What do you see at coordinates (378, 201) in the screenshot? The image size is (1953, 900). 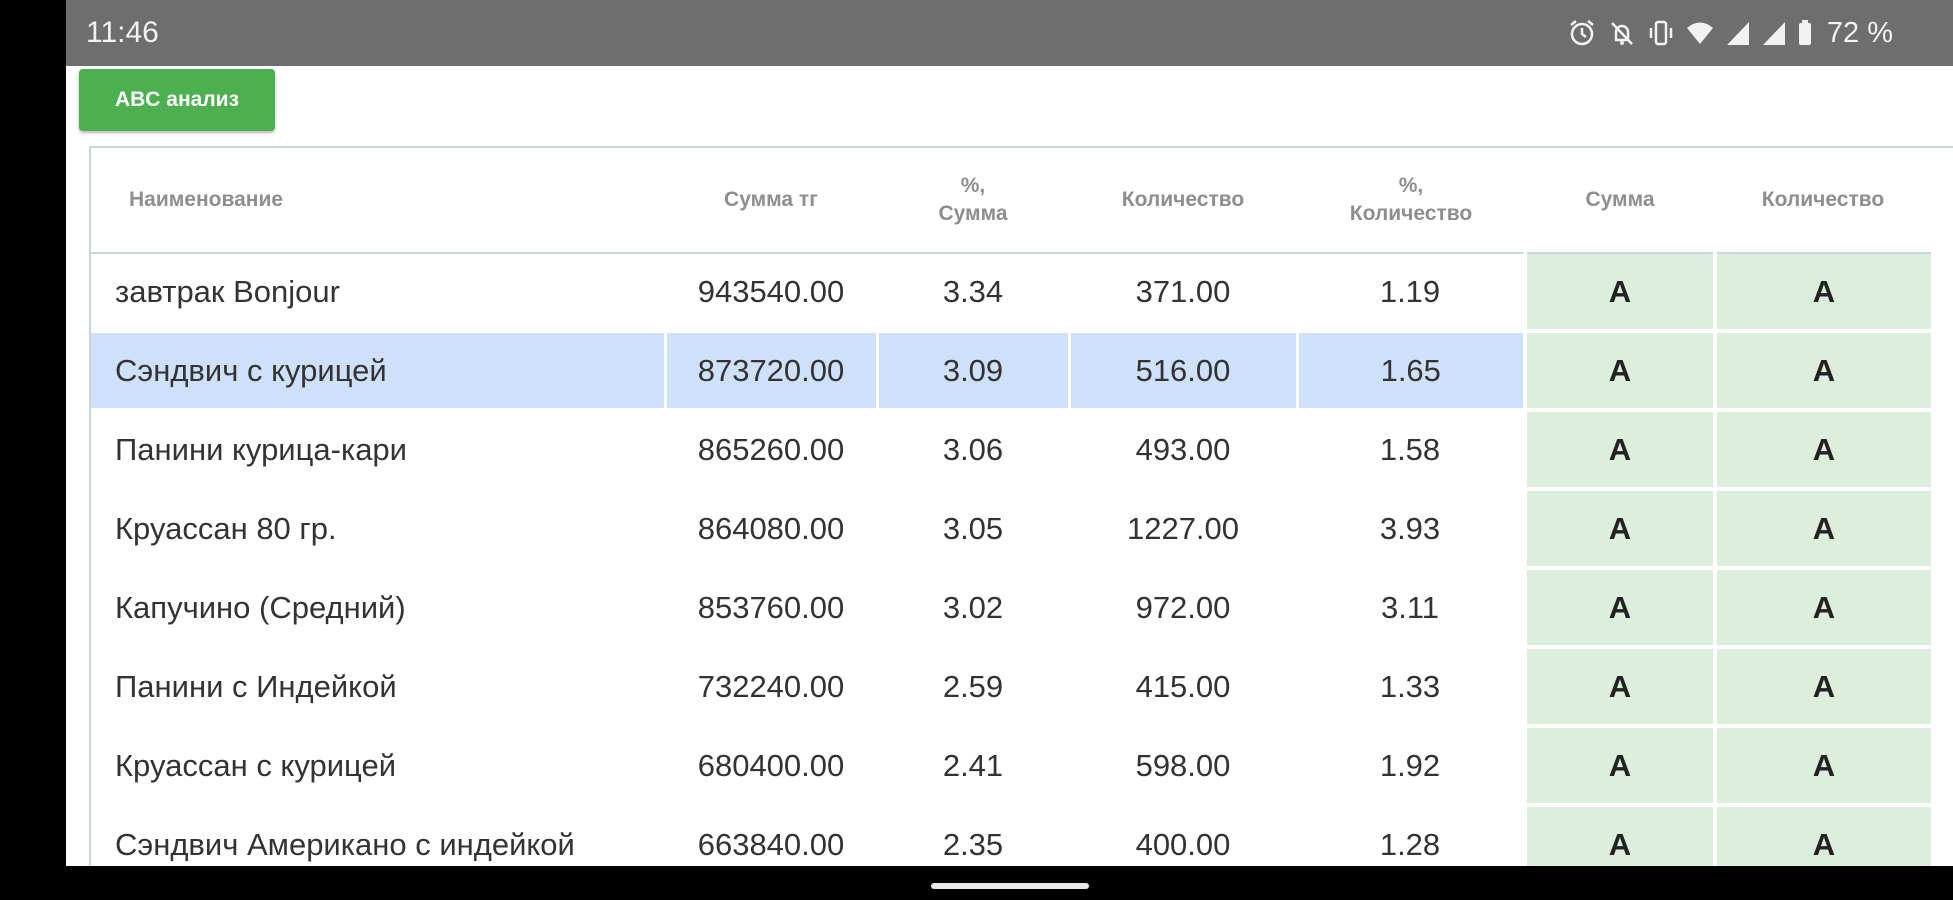 I see `column-header-name: Наименование` at bounding box center [378, 201].